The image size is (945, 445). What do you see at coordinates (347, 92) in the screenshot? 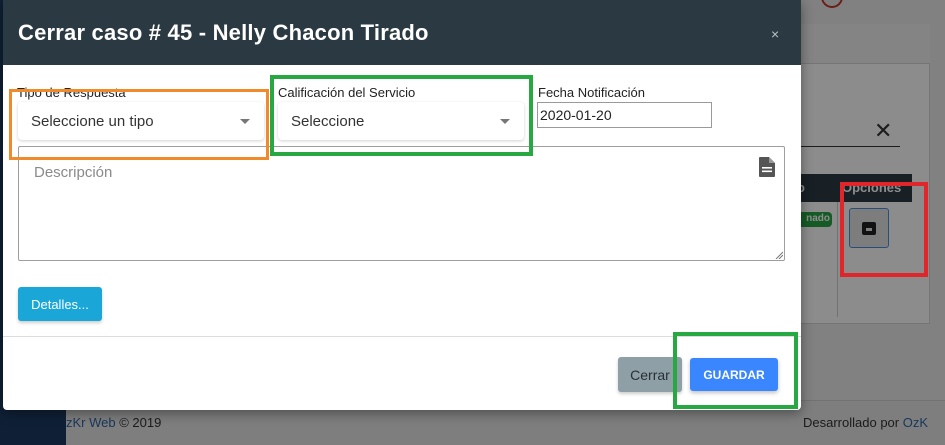
I see `calificacion-servicio-label: Calificación del Servicio` at bounding box center [347, 92].